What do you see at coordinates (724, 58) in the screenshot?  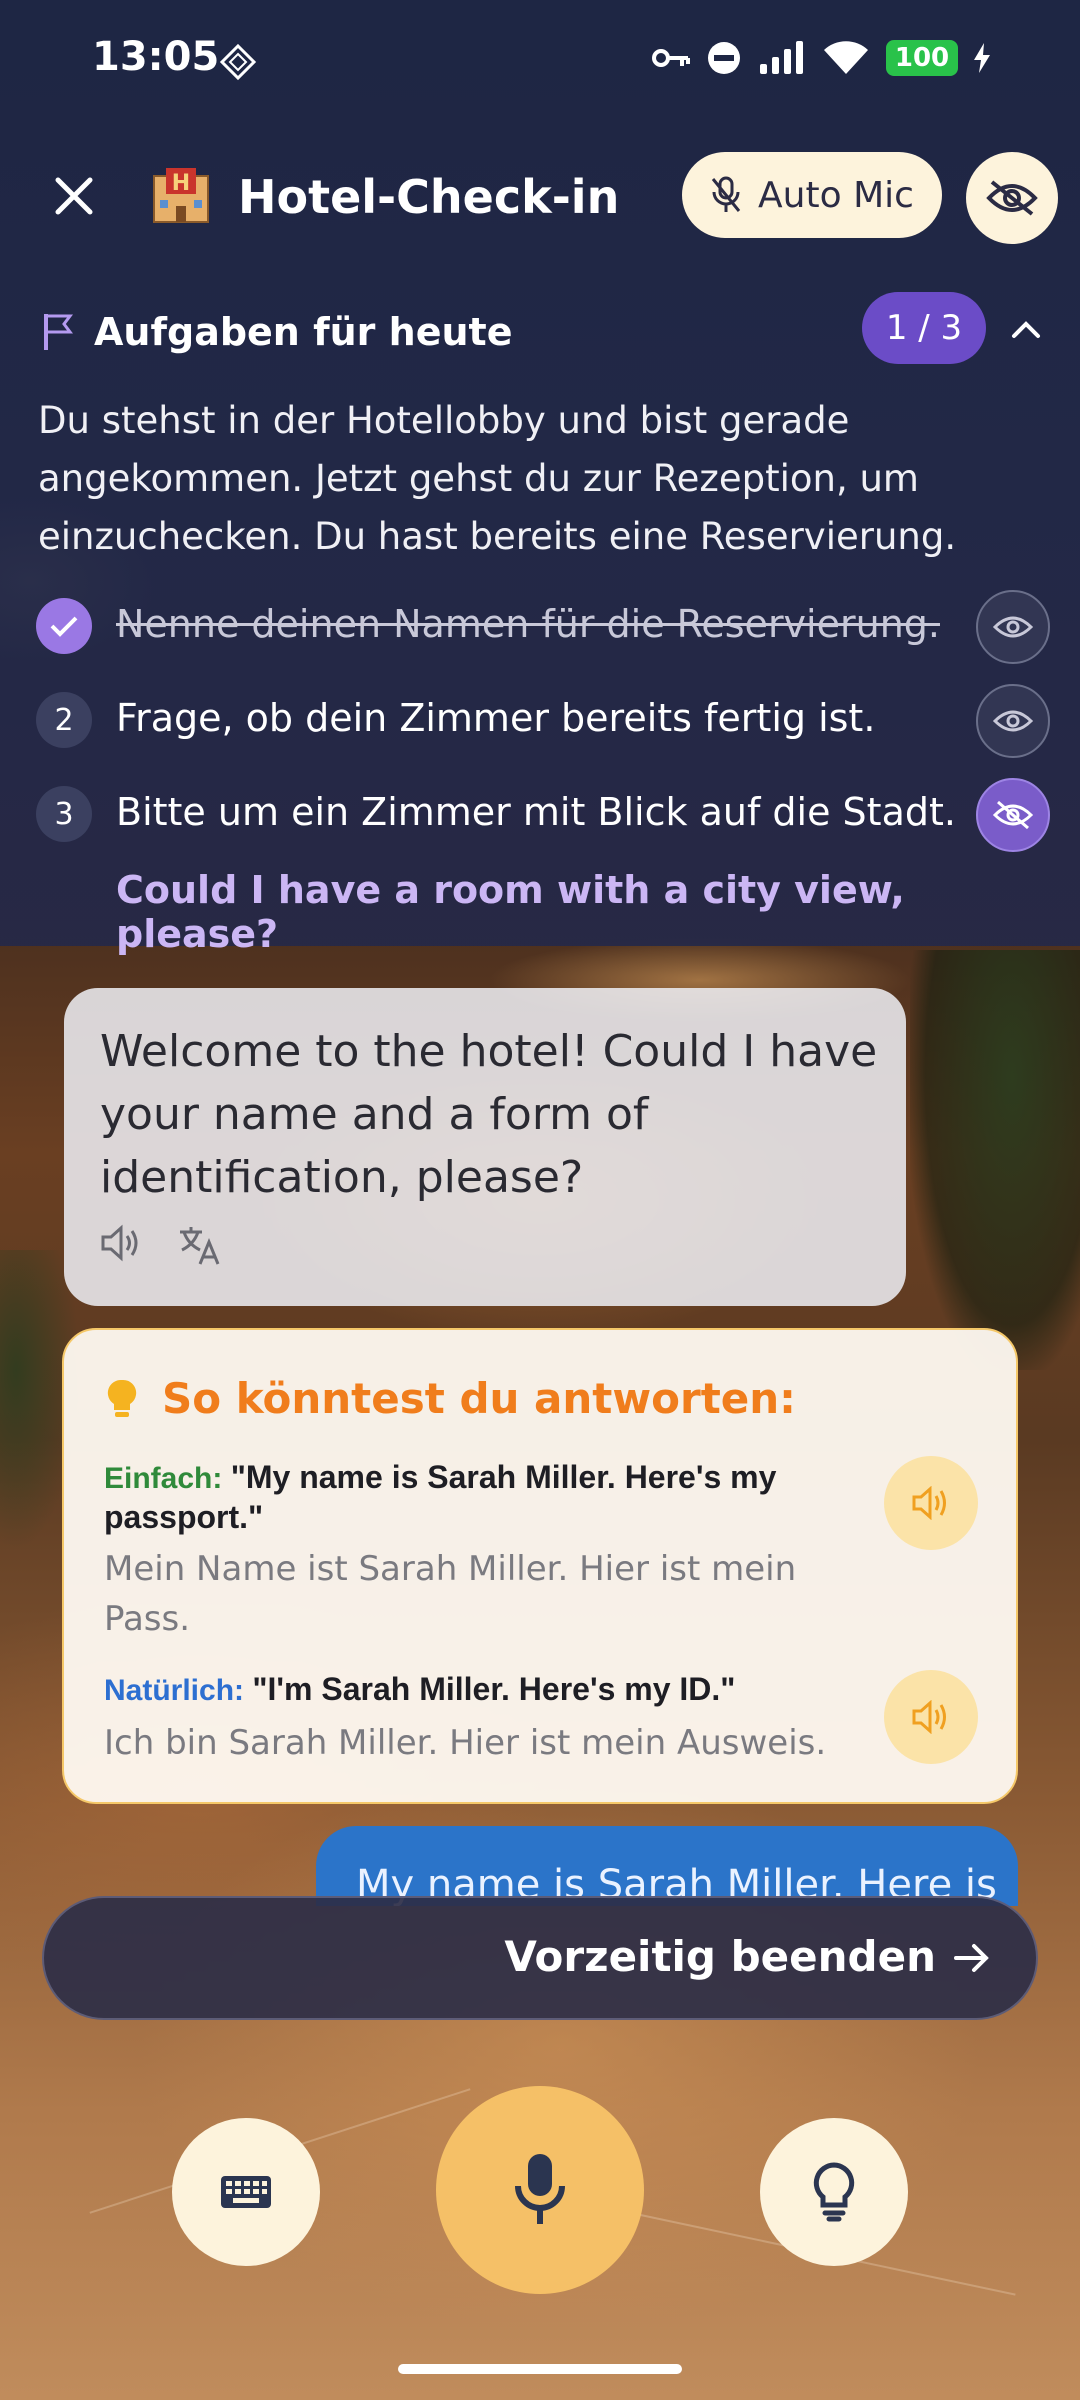 I see `do-not-disturb-icon` at bounding box center [724, 58].